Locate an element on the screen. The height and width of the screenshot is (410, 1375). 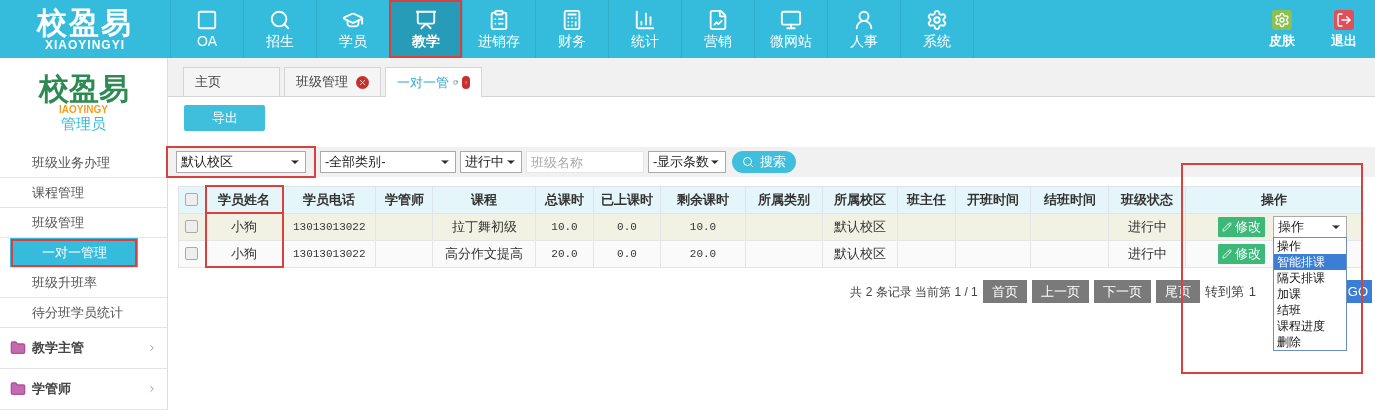
page-tab: 班级管理 is located at coordinates (332, 81).